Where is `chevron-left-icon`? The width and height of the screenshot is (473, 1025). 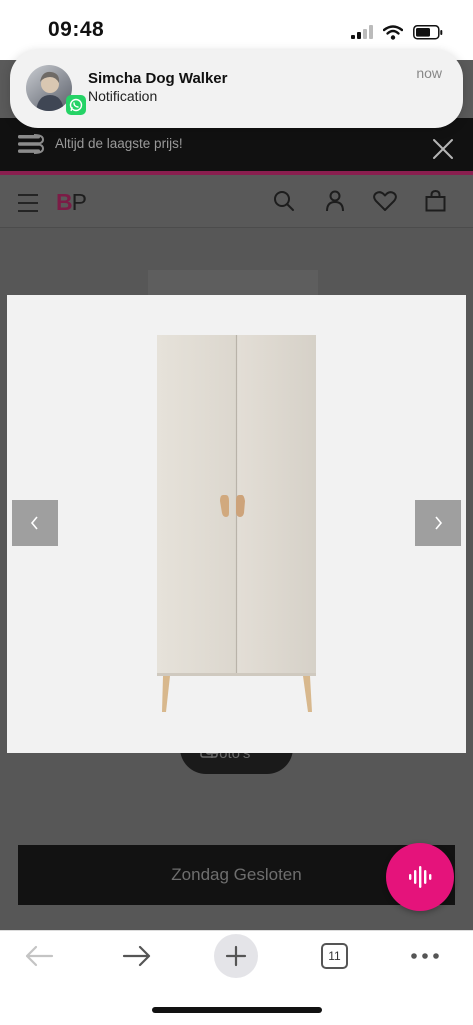
chevron-left-icon is located at coordinates (34, 523).